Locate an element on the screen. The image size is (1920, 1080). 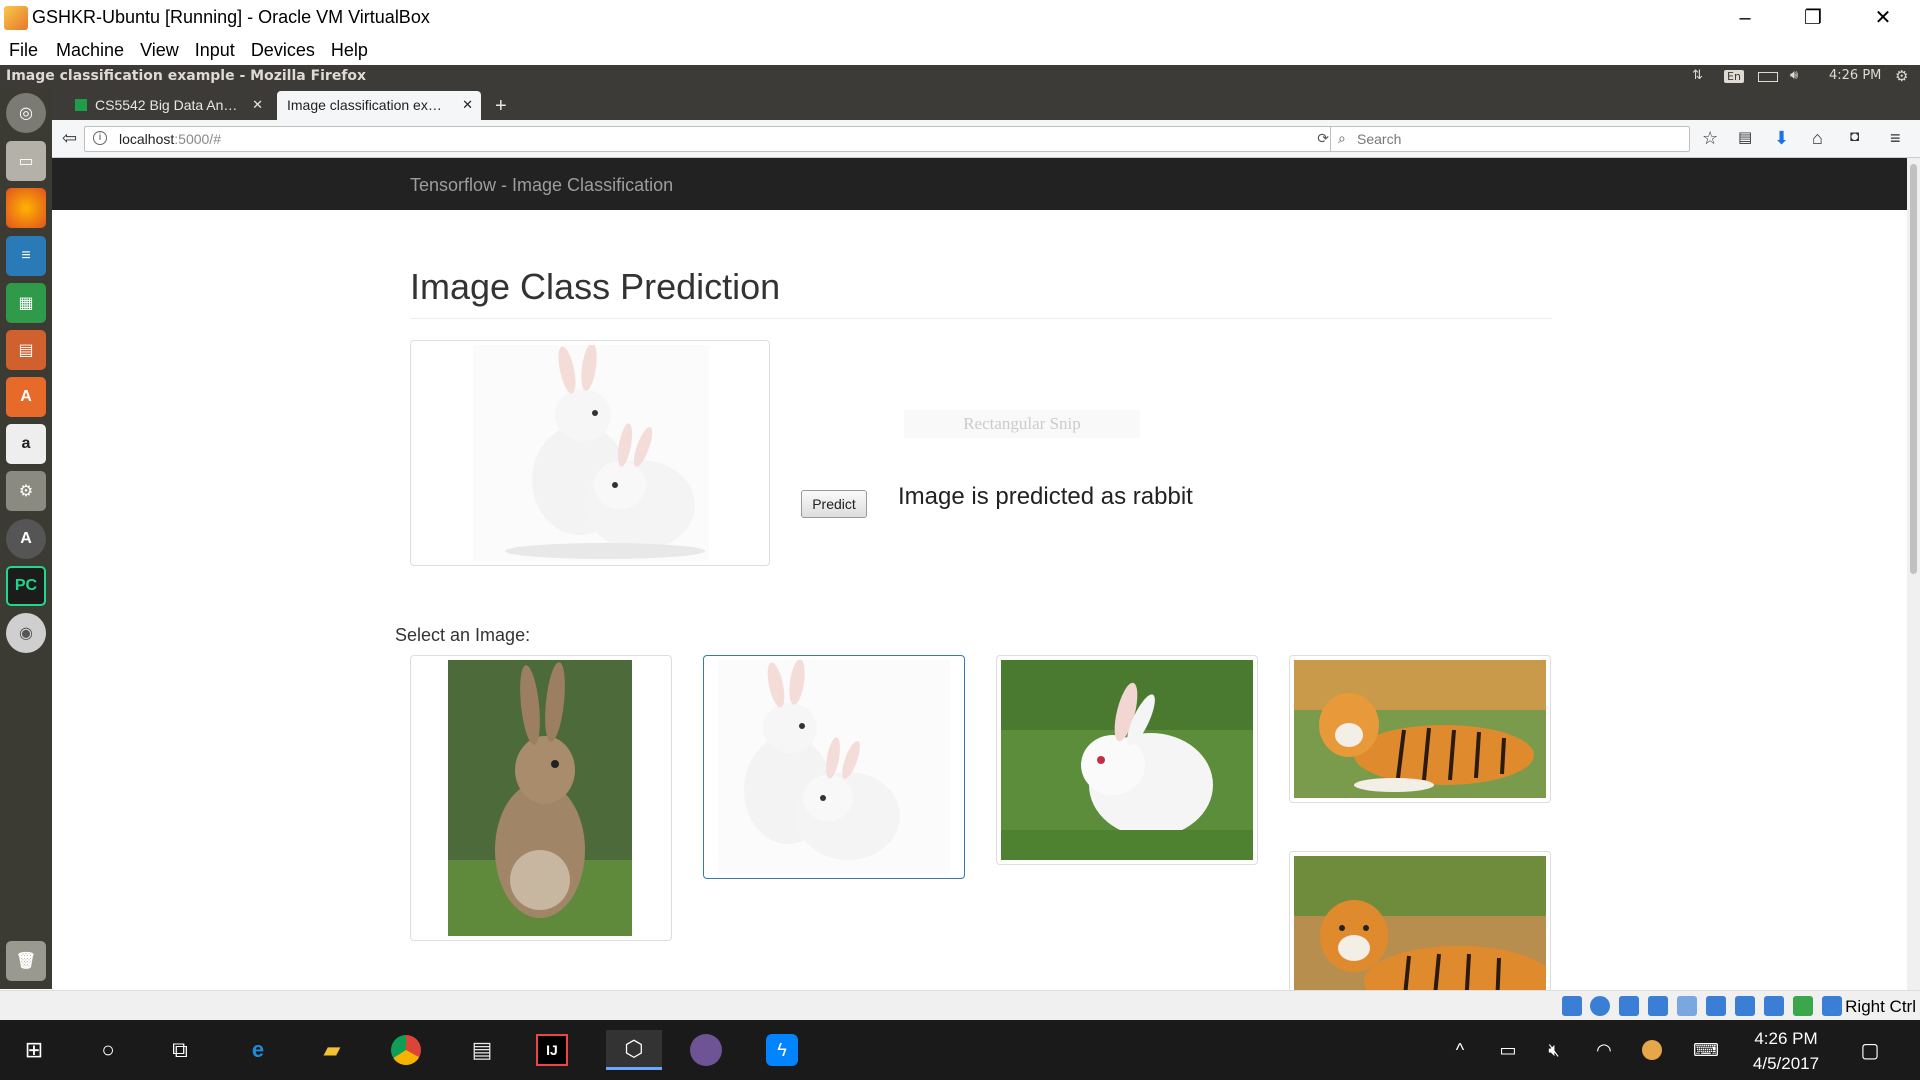
volume-icon: 🔊︎ is located at coordinates (1794, 75).